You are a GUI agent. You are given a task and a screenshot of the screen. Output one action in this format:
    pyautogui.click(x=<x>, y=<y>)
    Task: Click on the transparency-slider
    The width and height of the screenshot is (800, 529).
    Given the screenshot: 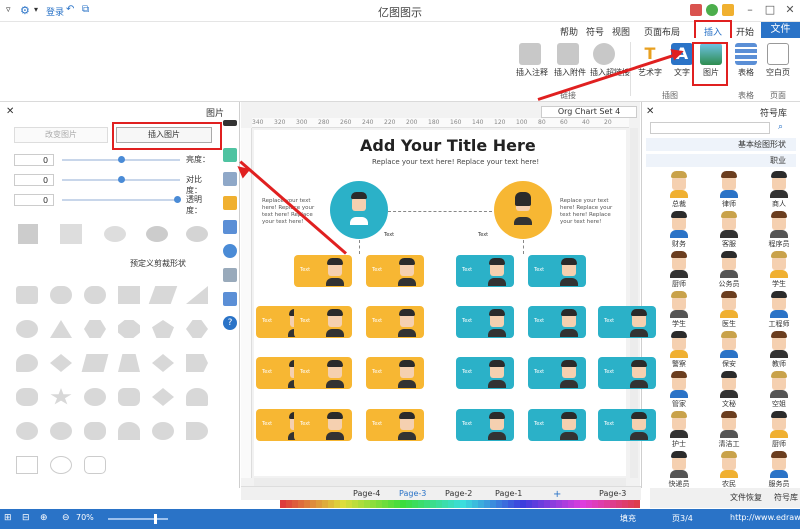 What is the action you would take?
    pyautogui.click(x=121, y=200)
    